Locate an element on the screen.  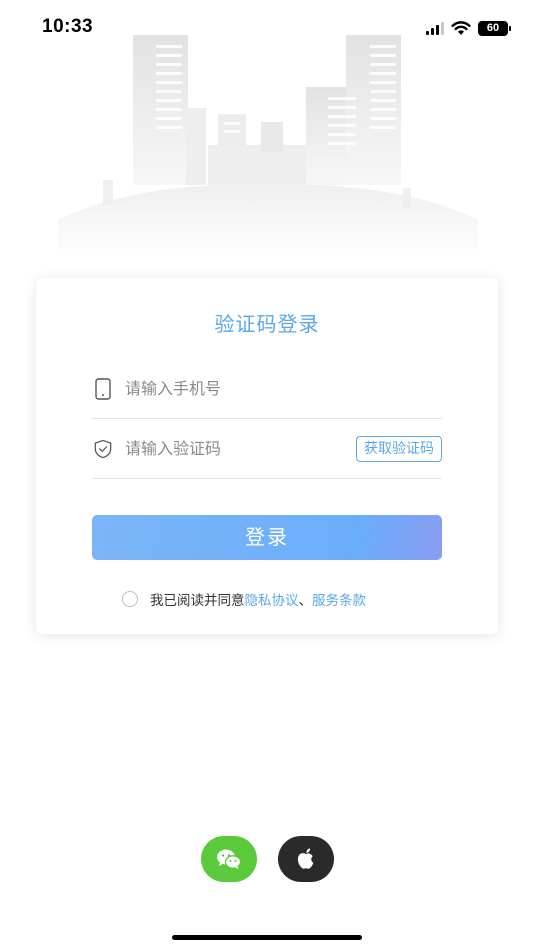
page-title: 验证码登录 is located at coordinates (267, 324).